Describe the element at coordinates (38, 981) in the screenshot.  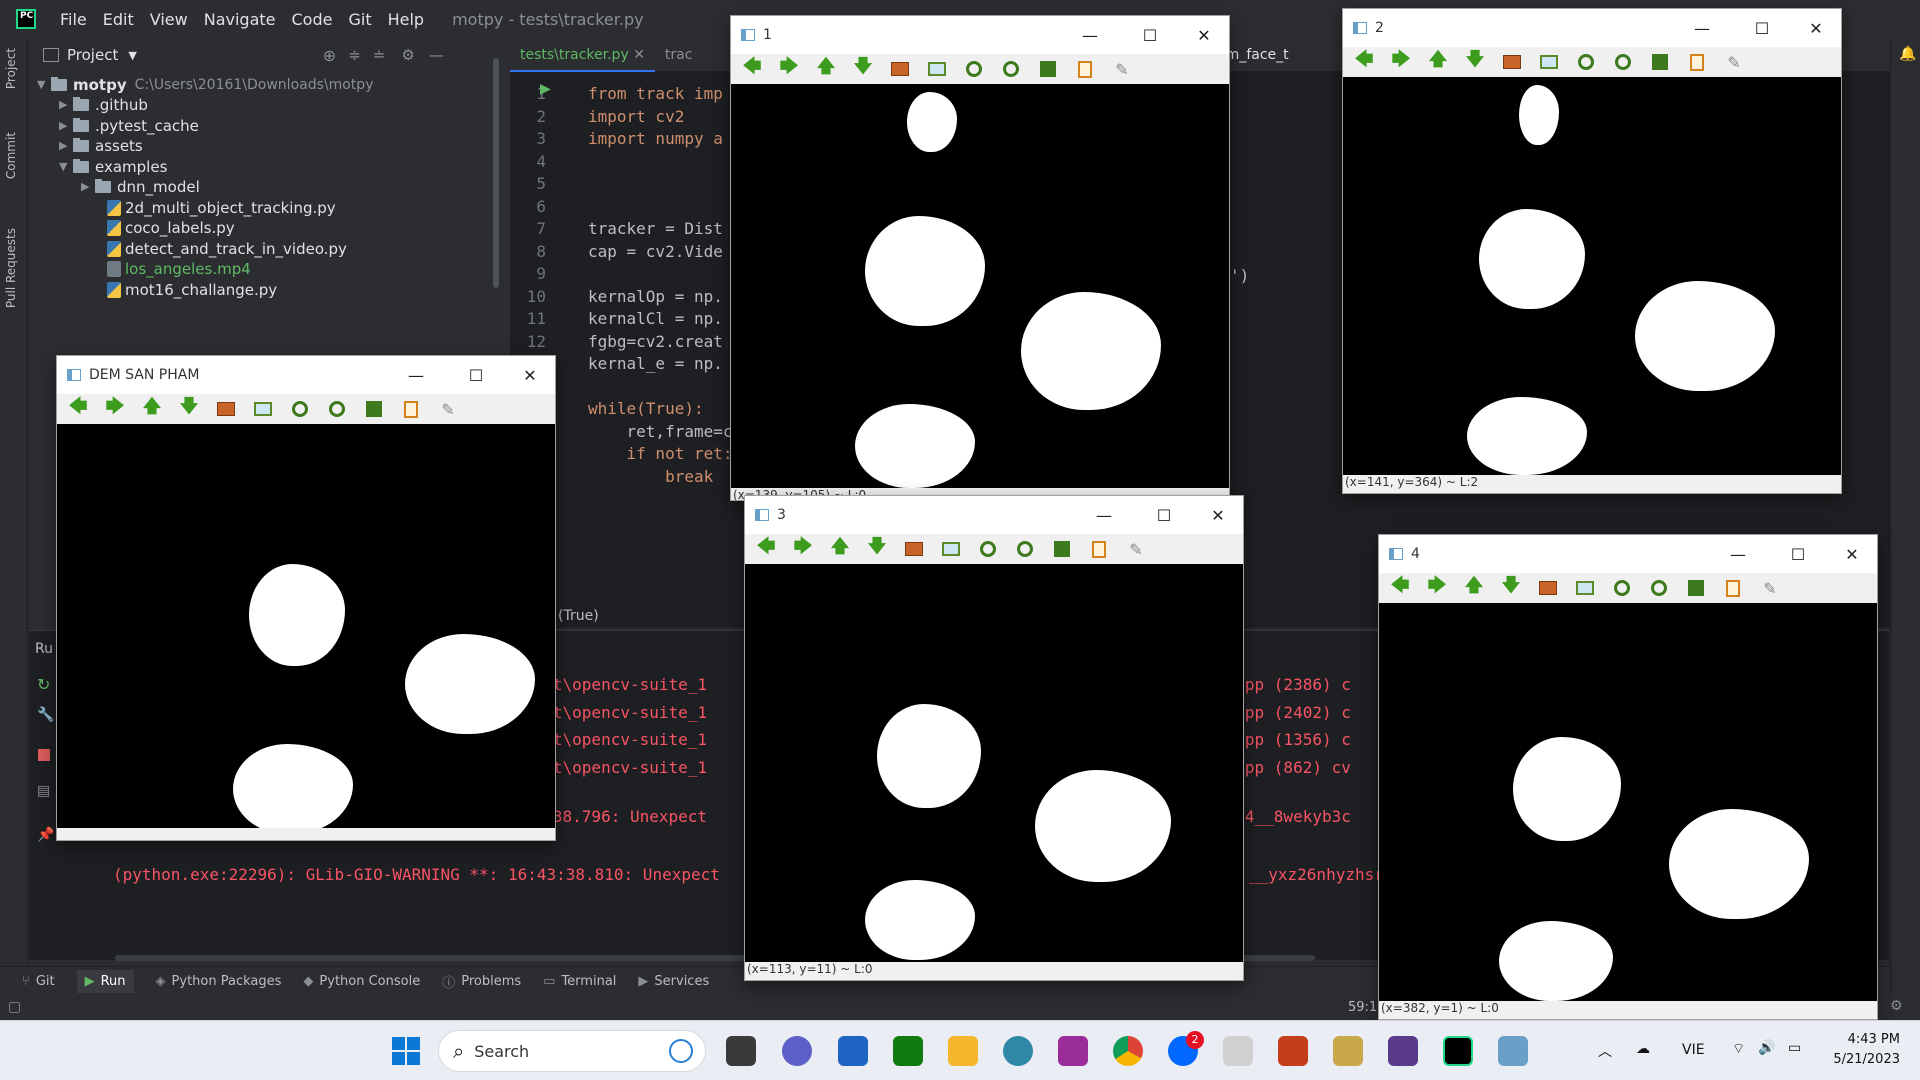
I see `bottom-tab-git: ⑂ Git` at that location.